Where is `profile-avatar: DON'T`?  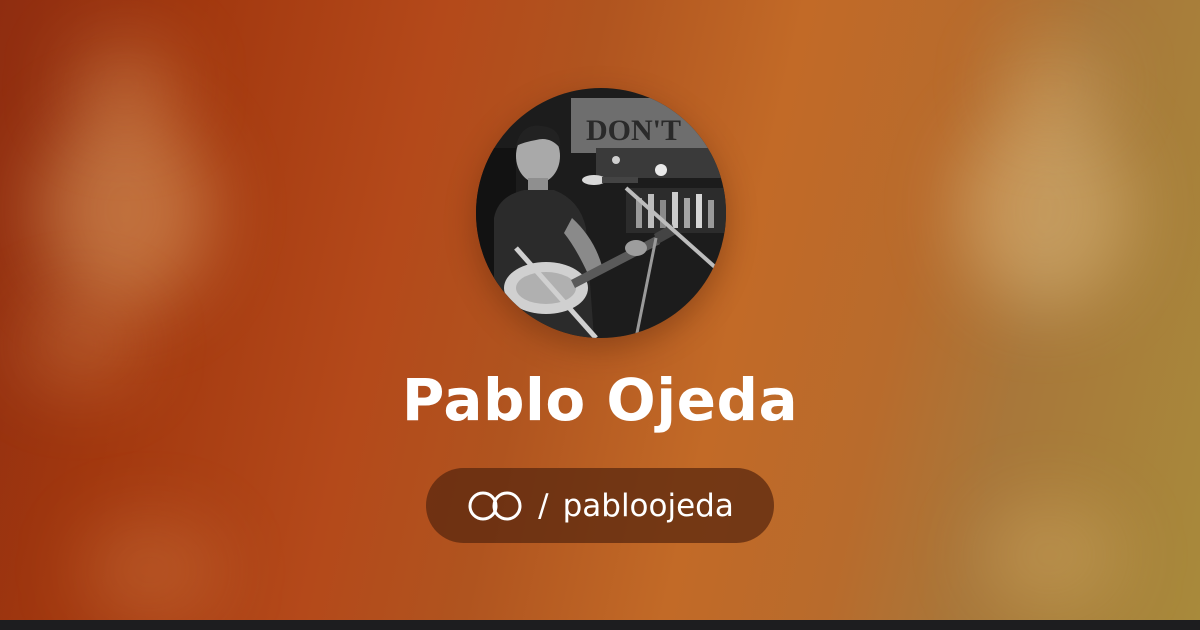 profile-avatar: DON'T is located at coordinates (601, 213).